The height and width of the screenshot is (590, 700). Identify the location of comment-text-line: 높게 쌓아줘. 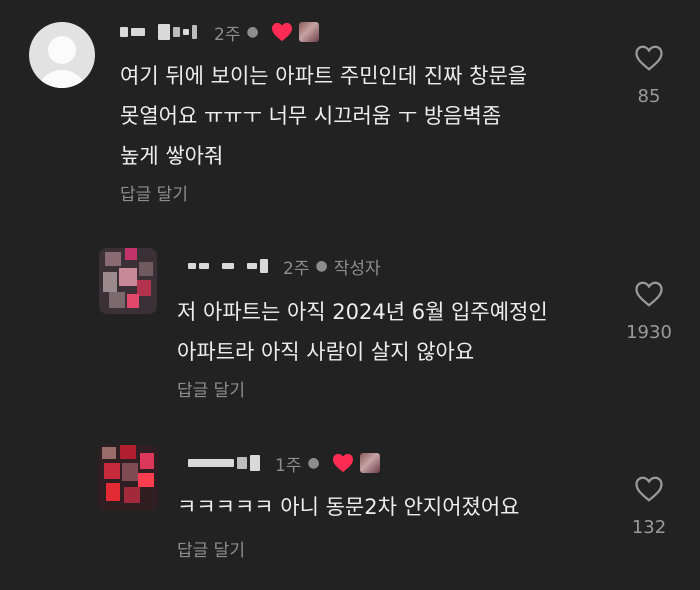
(172, 156).